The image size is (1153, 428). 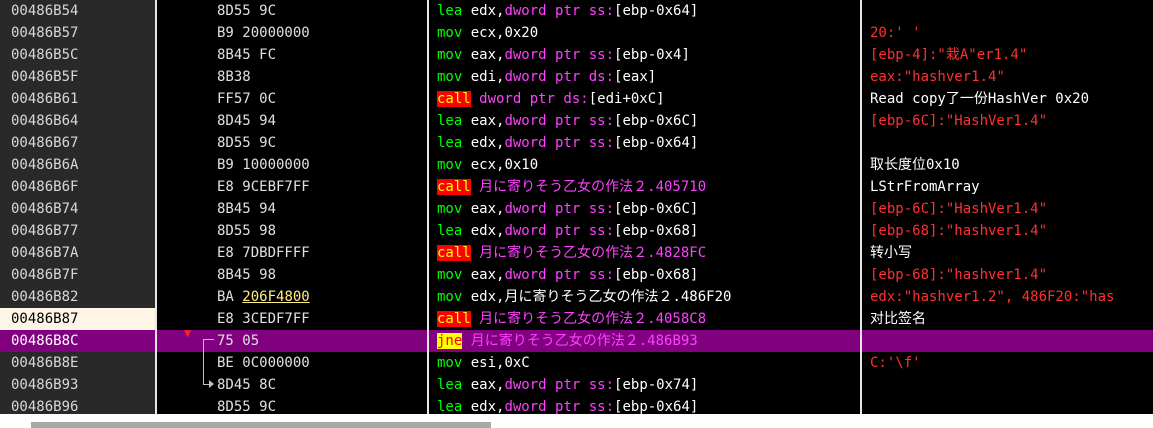 I want to click on instruction-address: 00486B6A, so click(x=81, y=165).